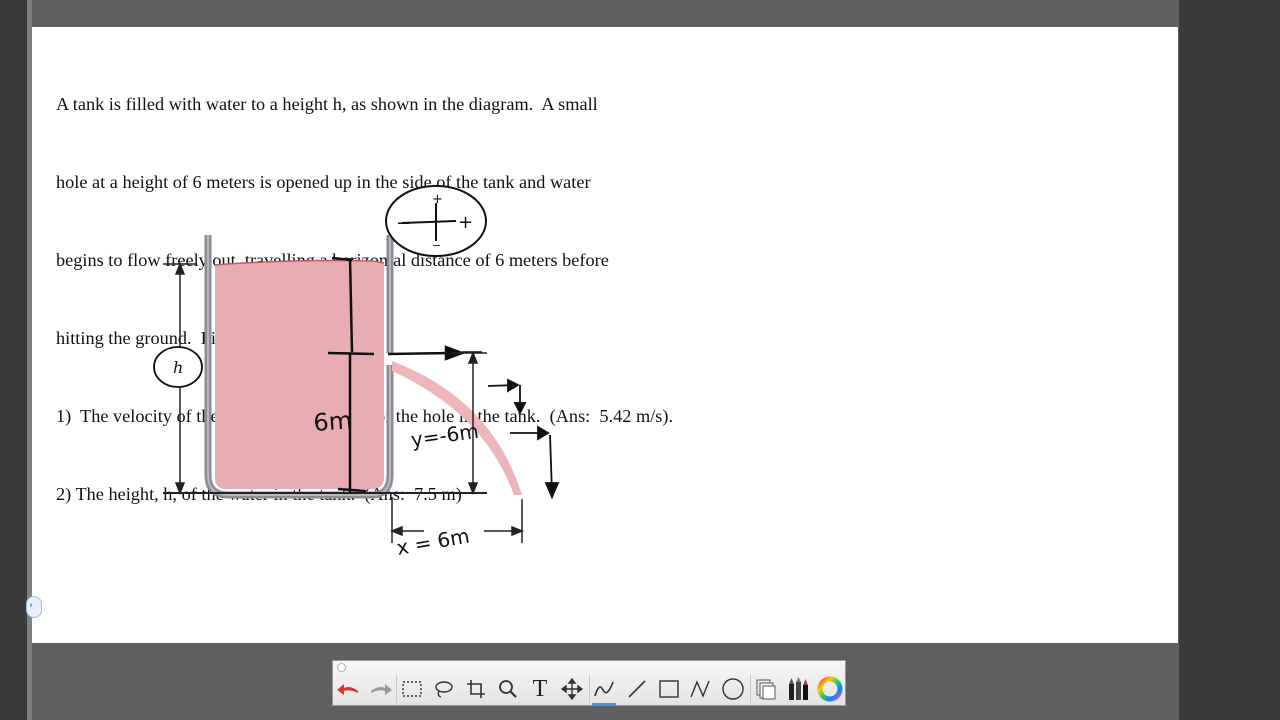 This screenshot has width=1280, height=720. Describe the element at coordinates (349, 689) in the screenshot. I see `undo-icon` at that location.